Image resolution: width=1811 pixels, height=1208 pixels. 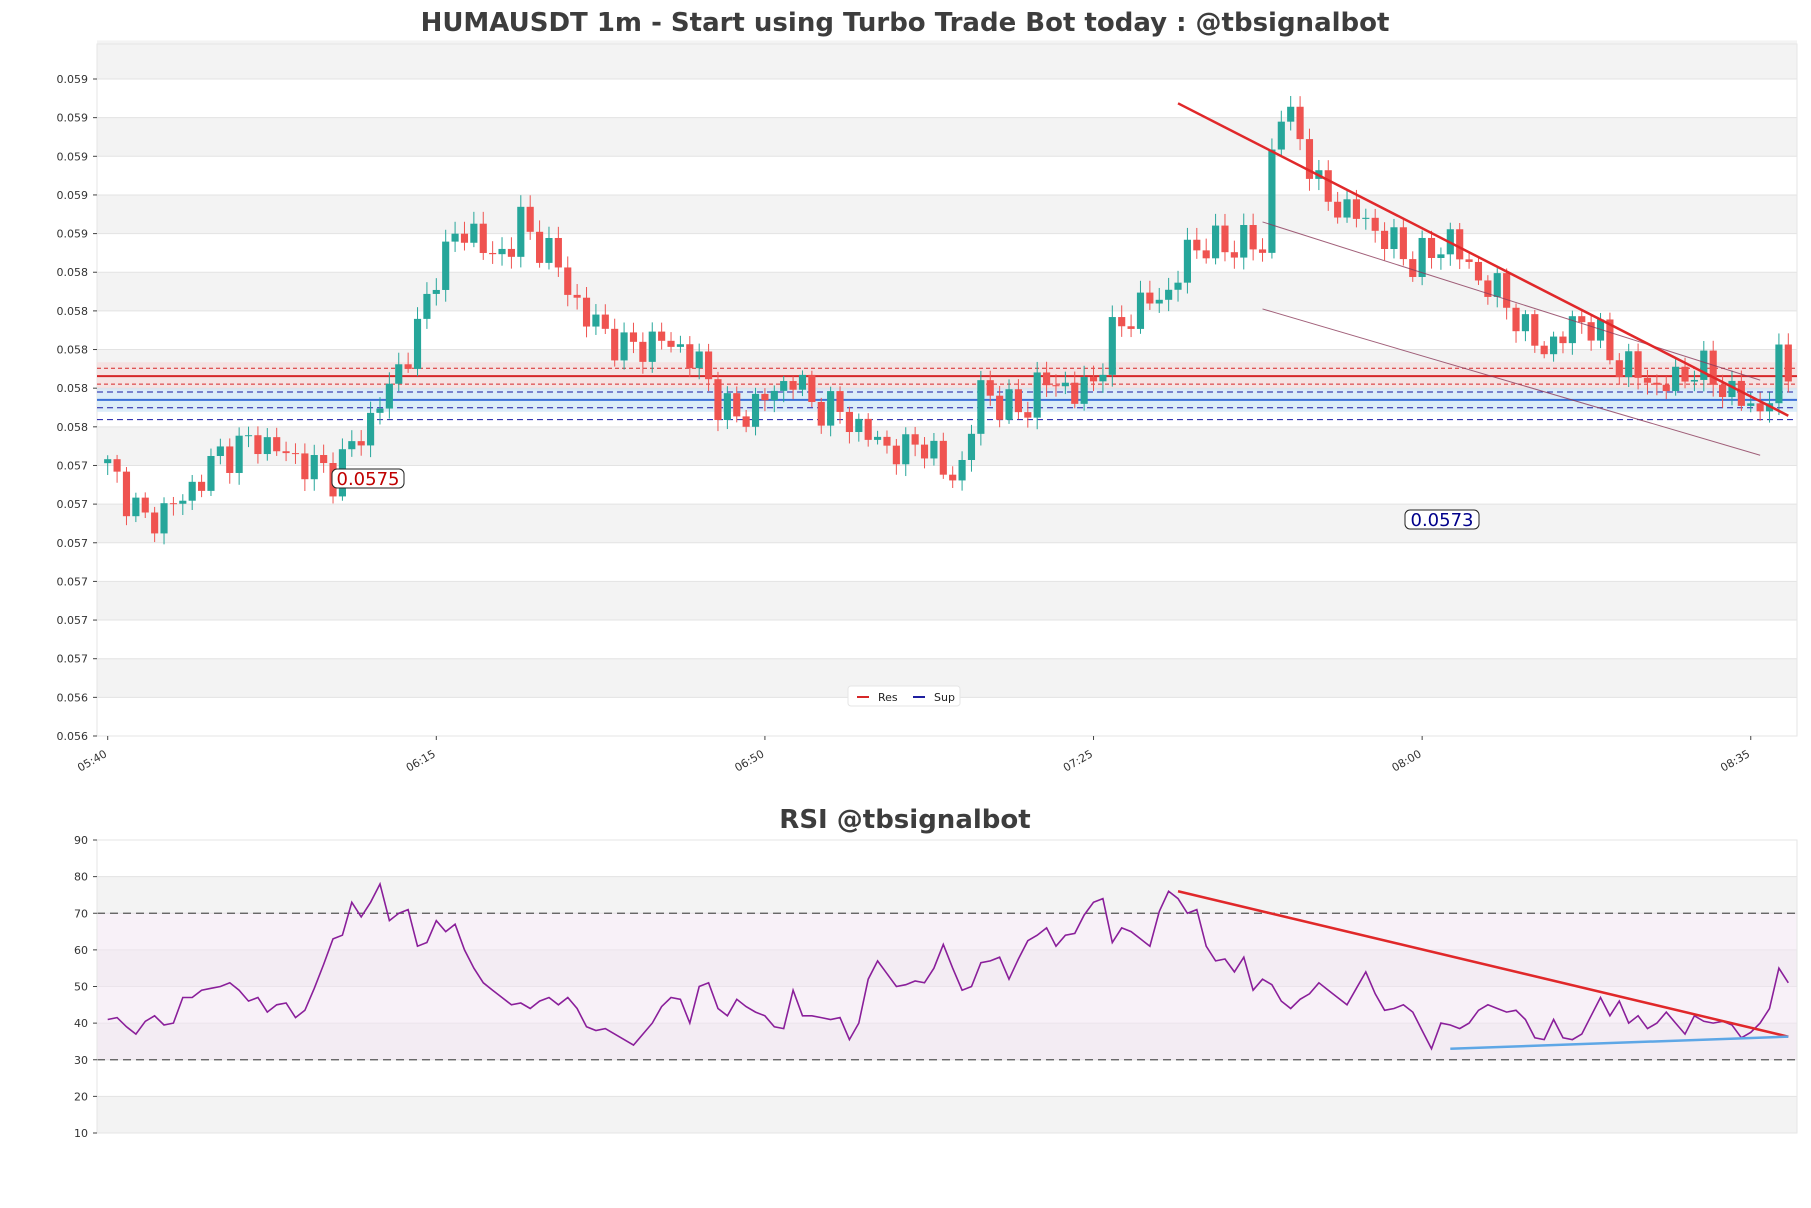 I want to click on rsi-y-tick-label: 50, so click(x=81, y=987).